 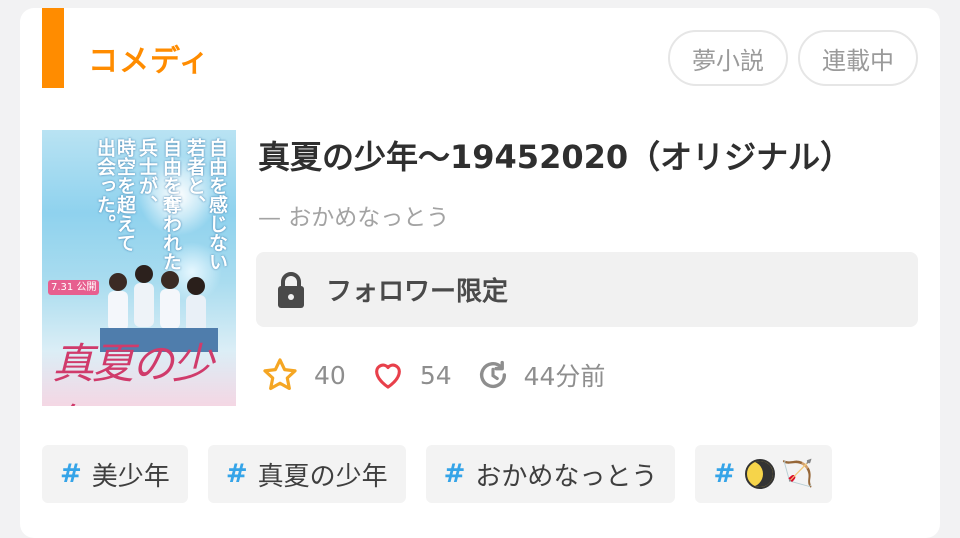 I want to click on star-stat: 40, so click(x=303, y=375).